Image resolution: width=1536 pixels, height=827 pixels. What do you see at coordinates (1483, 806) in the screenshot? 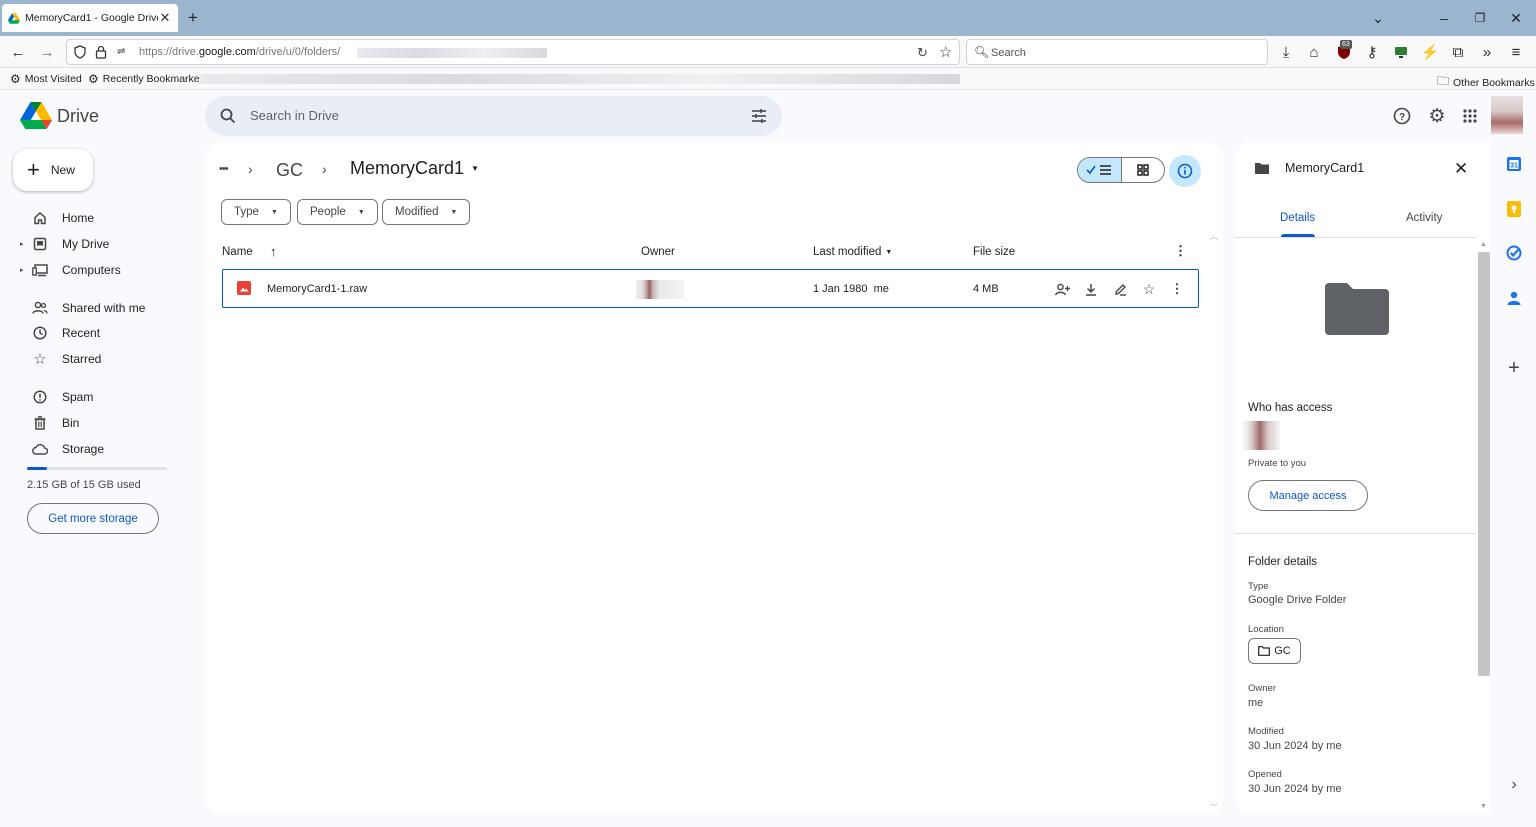
I see `scroll-down-icon: ▼` at bounding box center [1483, 806].